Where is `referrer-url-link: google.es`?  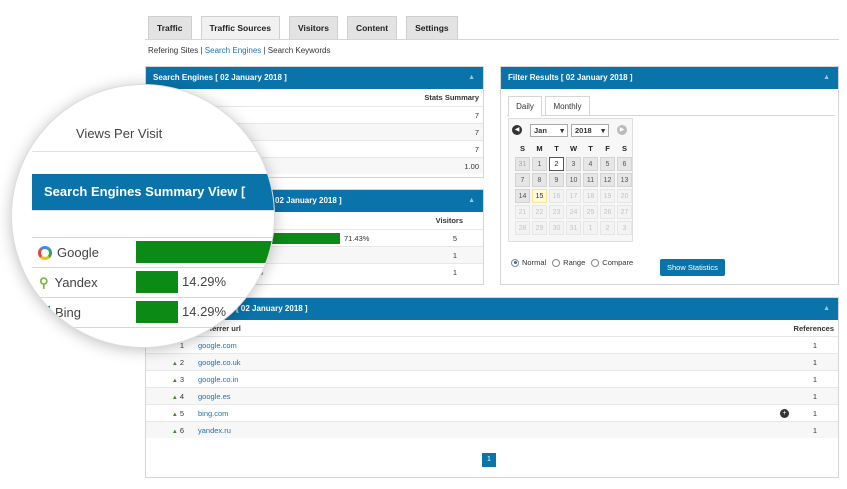 referrer-url-link: google.es is located at coordinates (505, 396).